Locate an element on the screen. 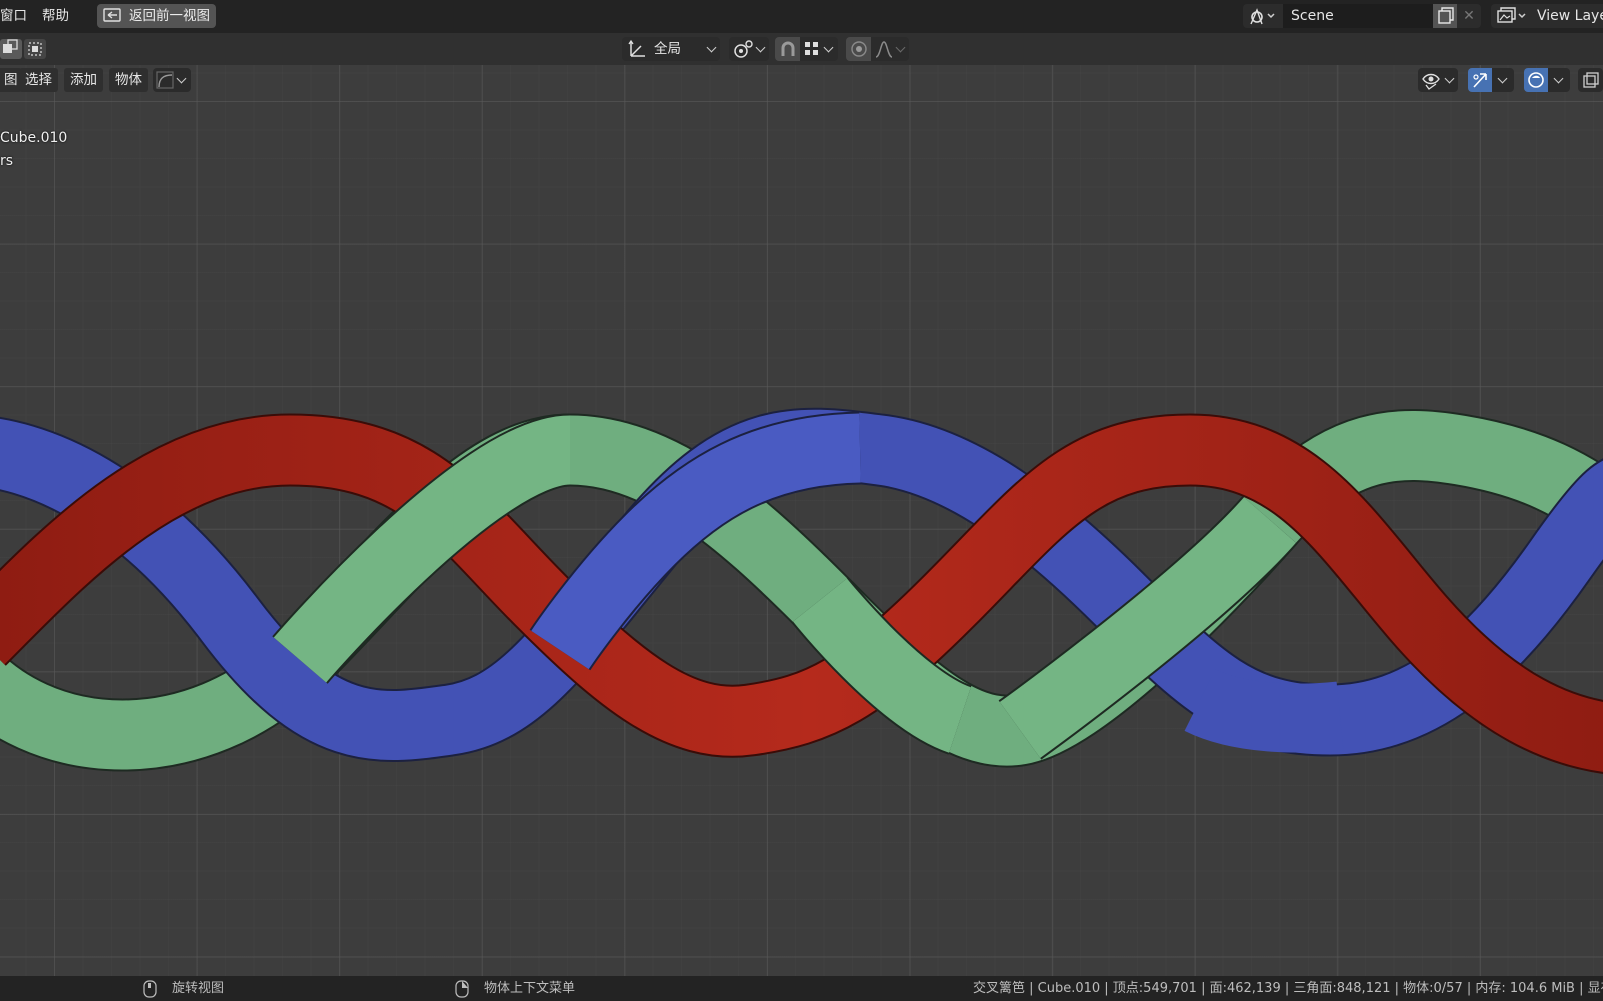 This screenshot has width=1603, height=1001. status-hint-context-menu: 物体上下文菜单 is located at coordinates (530, 988).